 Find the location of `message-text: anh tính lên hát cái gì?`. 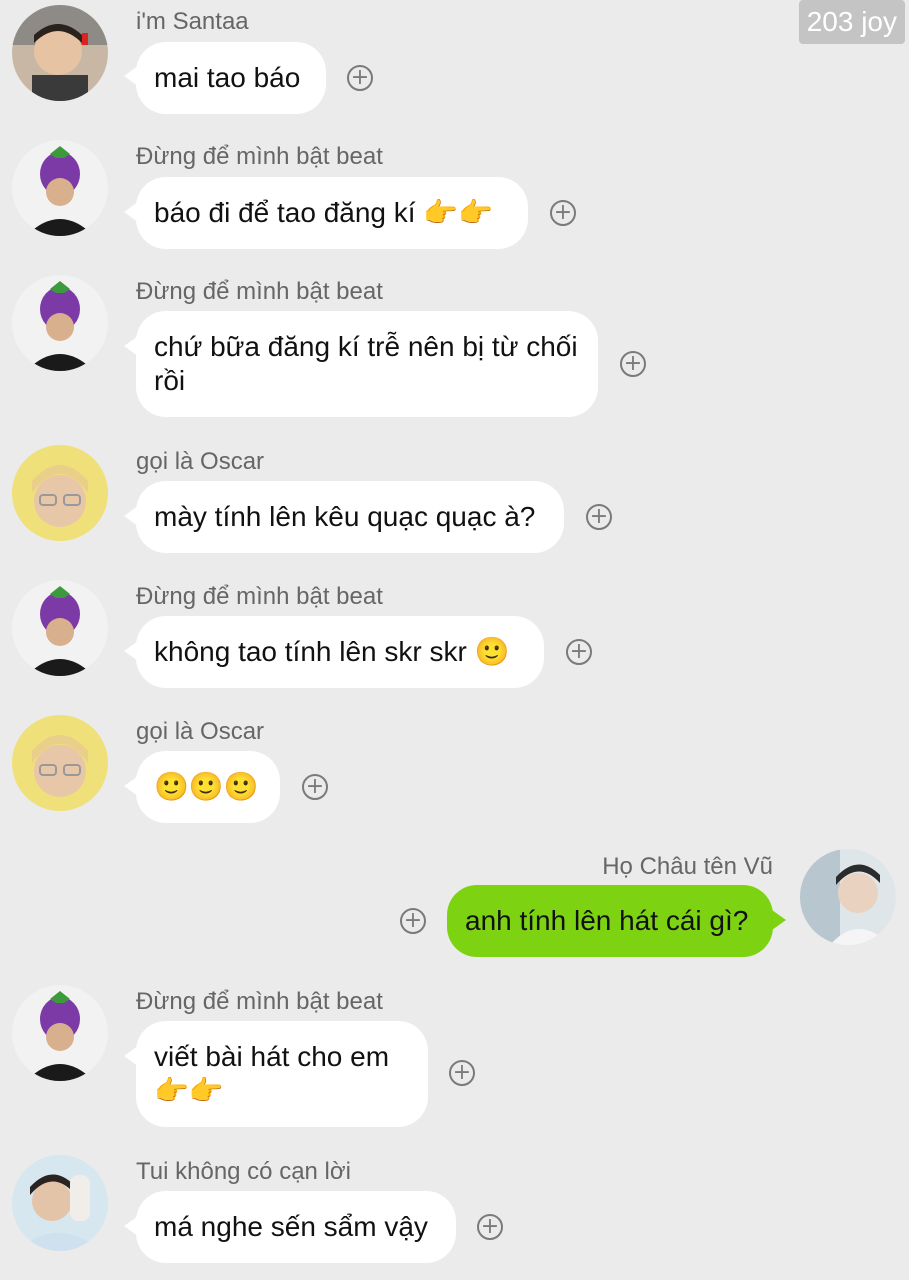

message-text: anh tính lên hát cái gì? is located at coordinates (607, 920).